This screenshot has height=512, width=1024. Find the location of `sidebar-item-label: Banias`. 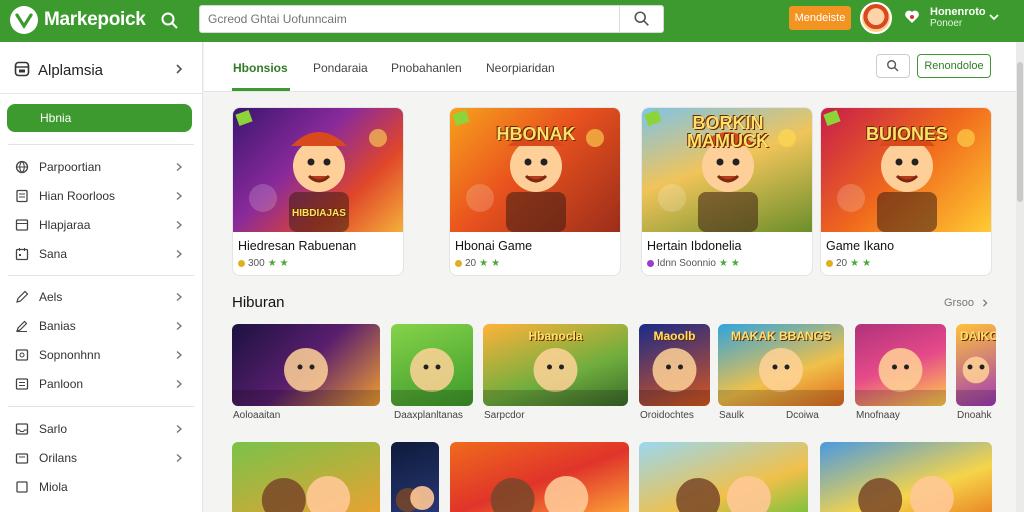

sidebar-item-label: Banias is located at coordinates (57, 326).